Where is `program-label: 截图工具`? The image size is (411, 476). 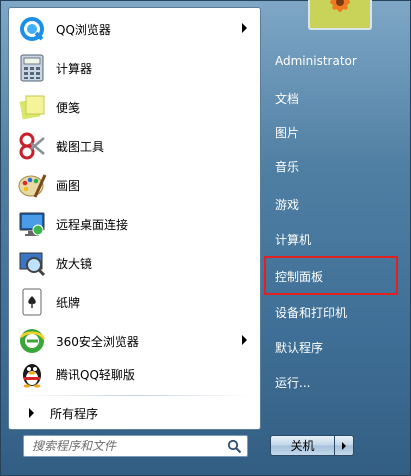 program-label: 截图工具 is located at coordinates (80, 146).